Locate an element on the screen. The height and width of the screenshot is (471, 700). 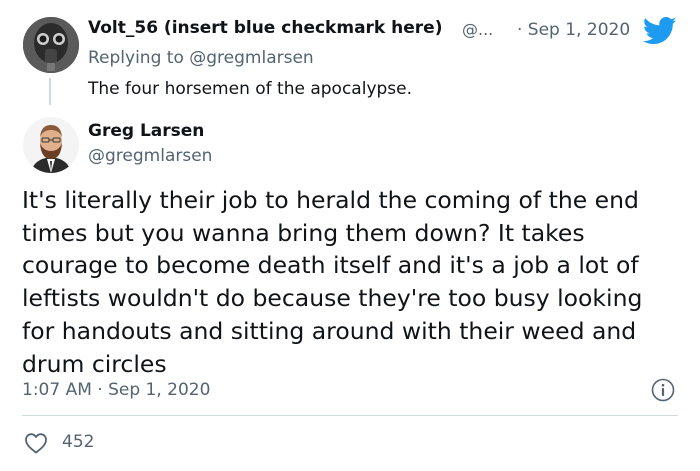
replying-to-prefix: Replying to is located at coordinates (136, 58).